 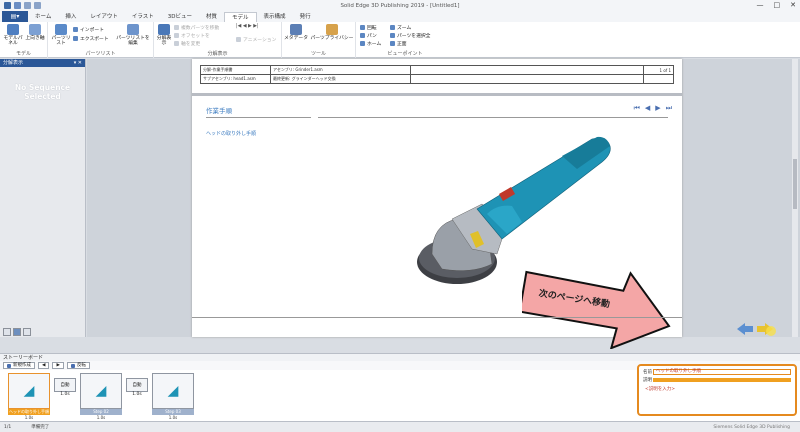 What do you see at coordinates (187, 43) in the screenshot?
I see `change-axis-button: 軸を変更` at bounding box center [187, 43].